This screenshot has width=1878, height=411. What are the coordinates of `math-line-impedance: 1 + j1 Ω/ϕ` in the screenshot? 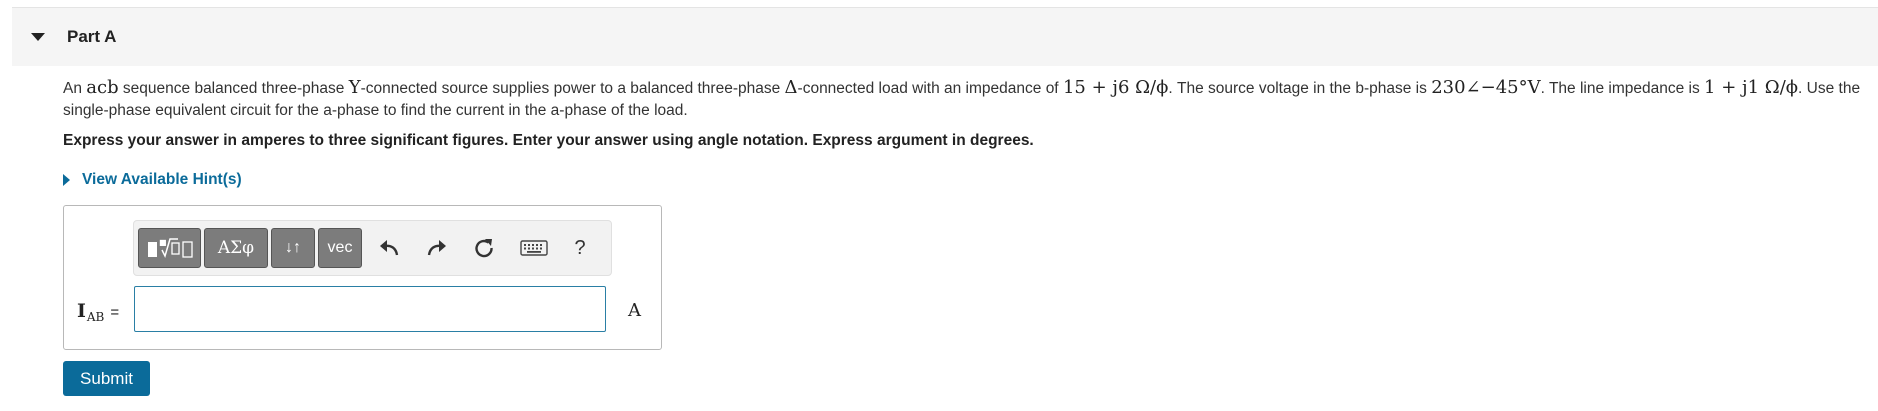 It's located at (1751, 87).